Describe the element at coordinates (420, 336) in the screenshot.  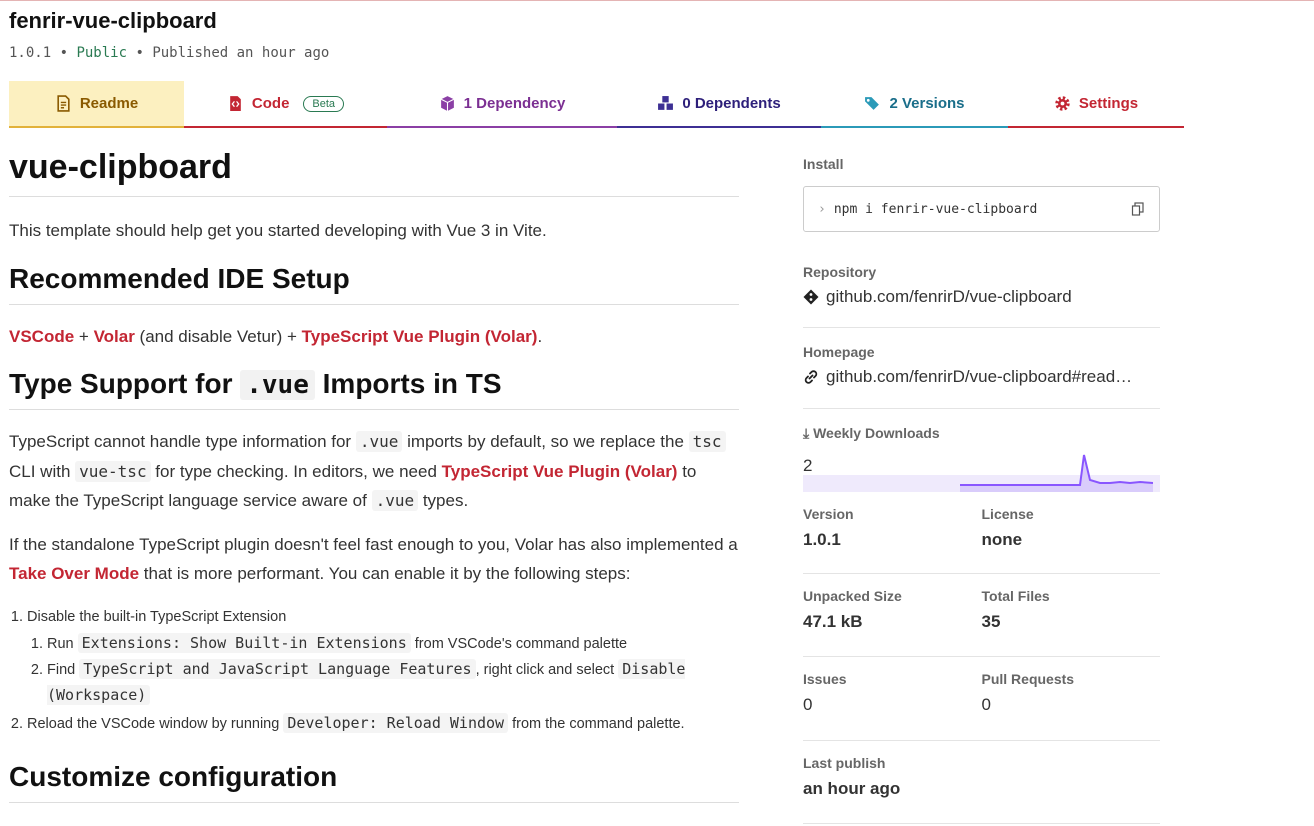
I see `link-ts-vue-plugin: TypeScript Vue Plugin (Volar)` at that location.